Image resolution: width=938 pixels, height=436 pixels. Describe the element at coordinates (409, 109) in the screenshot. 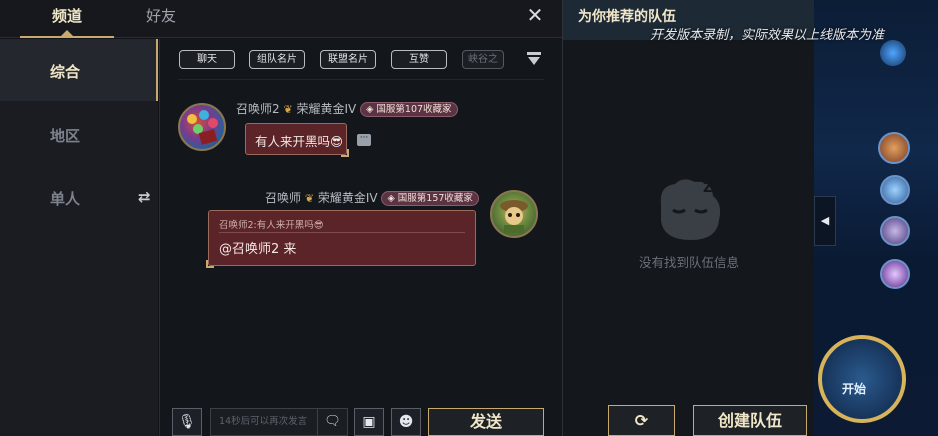

I see `collector-badge: ◈ 国服第107收藏家` at that location.